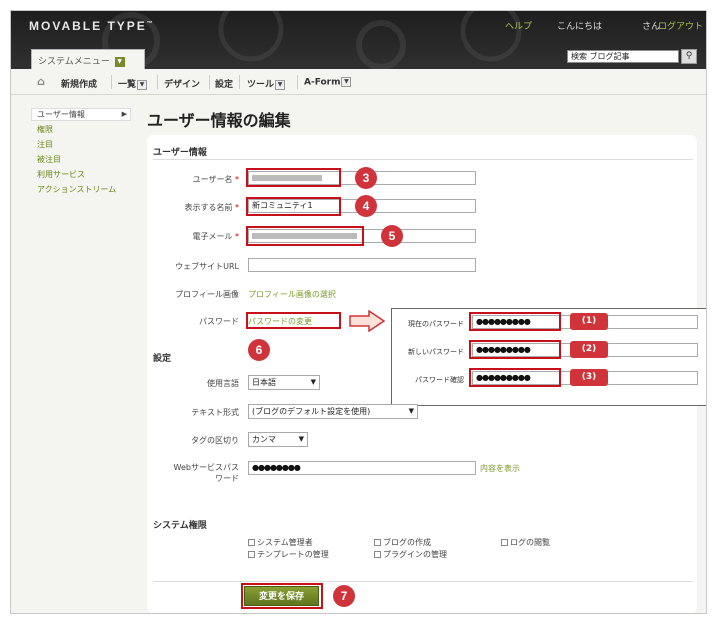 The height and width of the screenshot is (624, 717). Describe the element at coordinates (264, 439) in the screenshot. I see `tag-delimiter-value: カンマ` at that location.